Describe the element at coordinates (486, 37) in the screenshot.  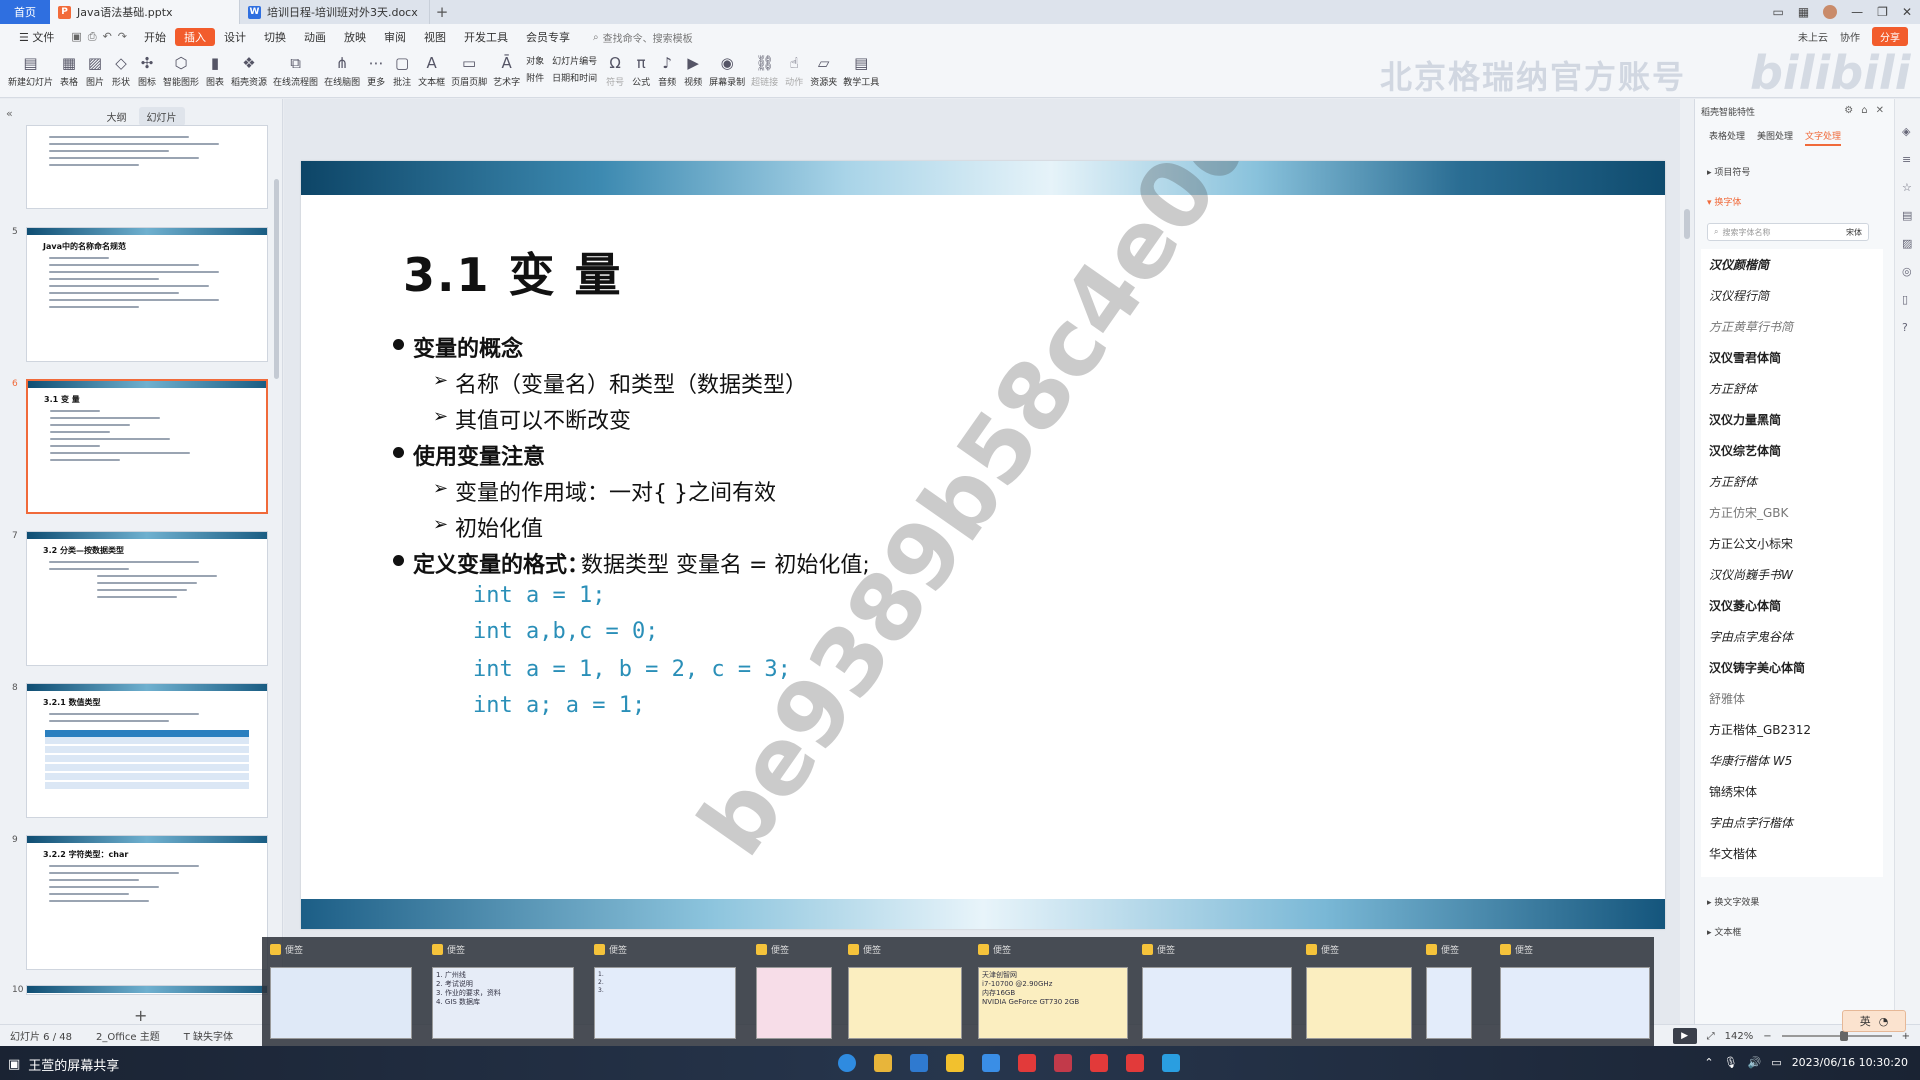
I see `menu-developer: 开发工具` at that location.